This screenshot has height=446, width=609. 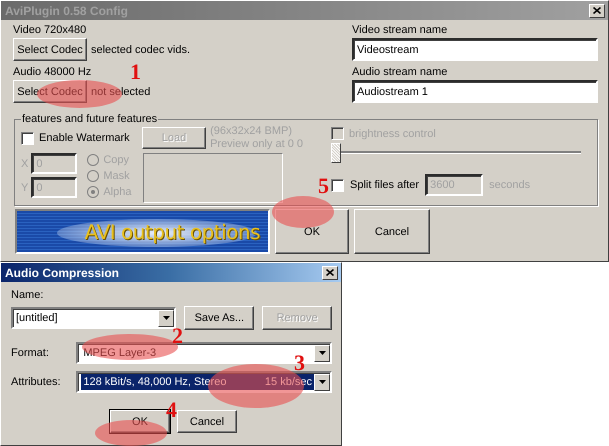 What do you see at coordinates (385, 185) in the screenshot?
I see `checkbox-label: Split files after` at bounding box center [385, 185].